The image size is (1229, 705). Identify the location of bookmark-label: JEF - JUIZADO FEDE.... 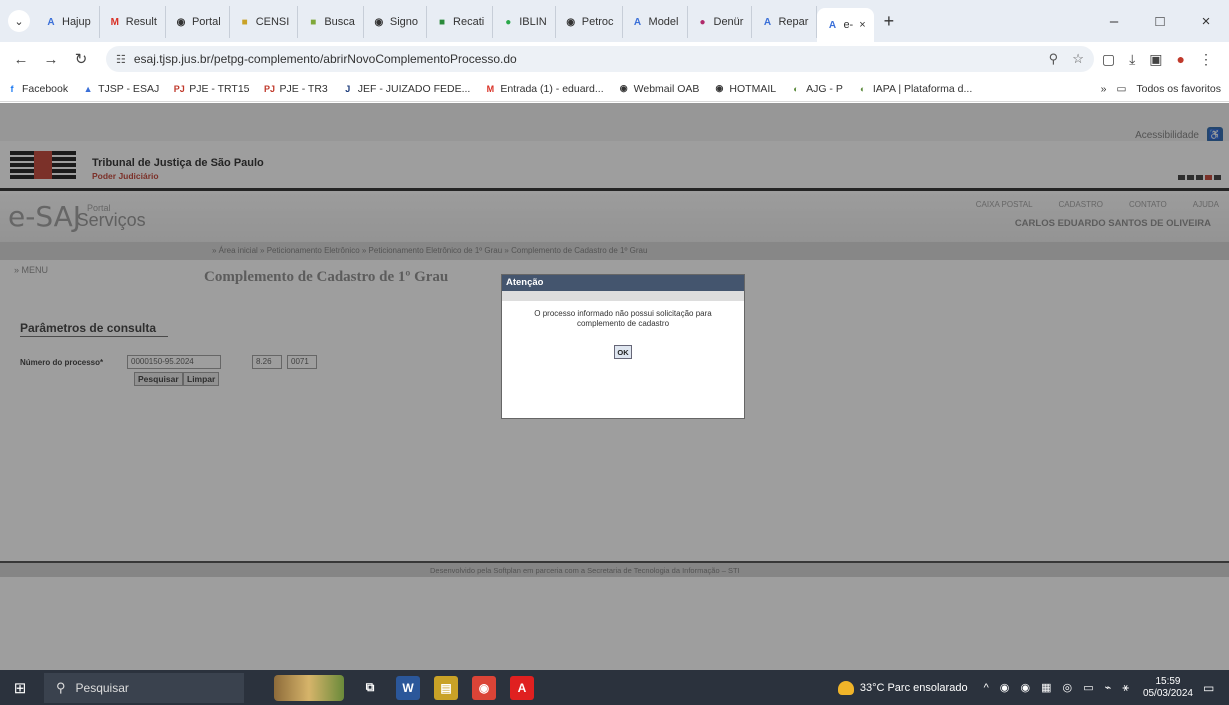
(414, 88).